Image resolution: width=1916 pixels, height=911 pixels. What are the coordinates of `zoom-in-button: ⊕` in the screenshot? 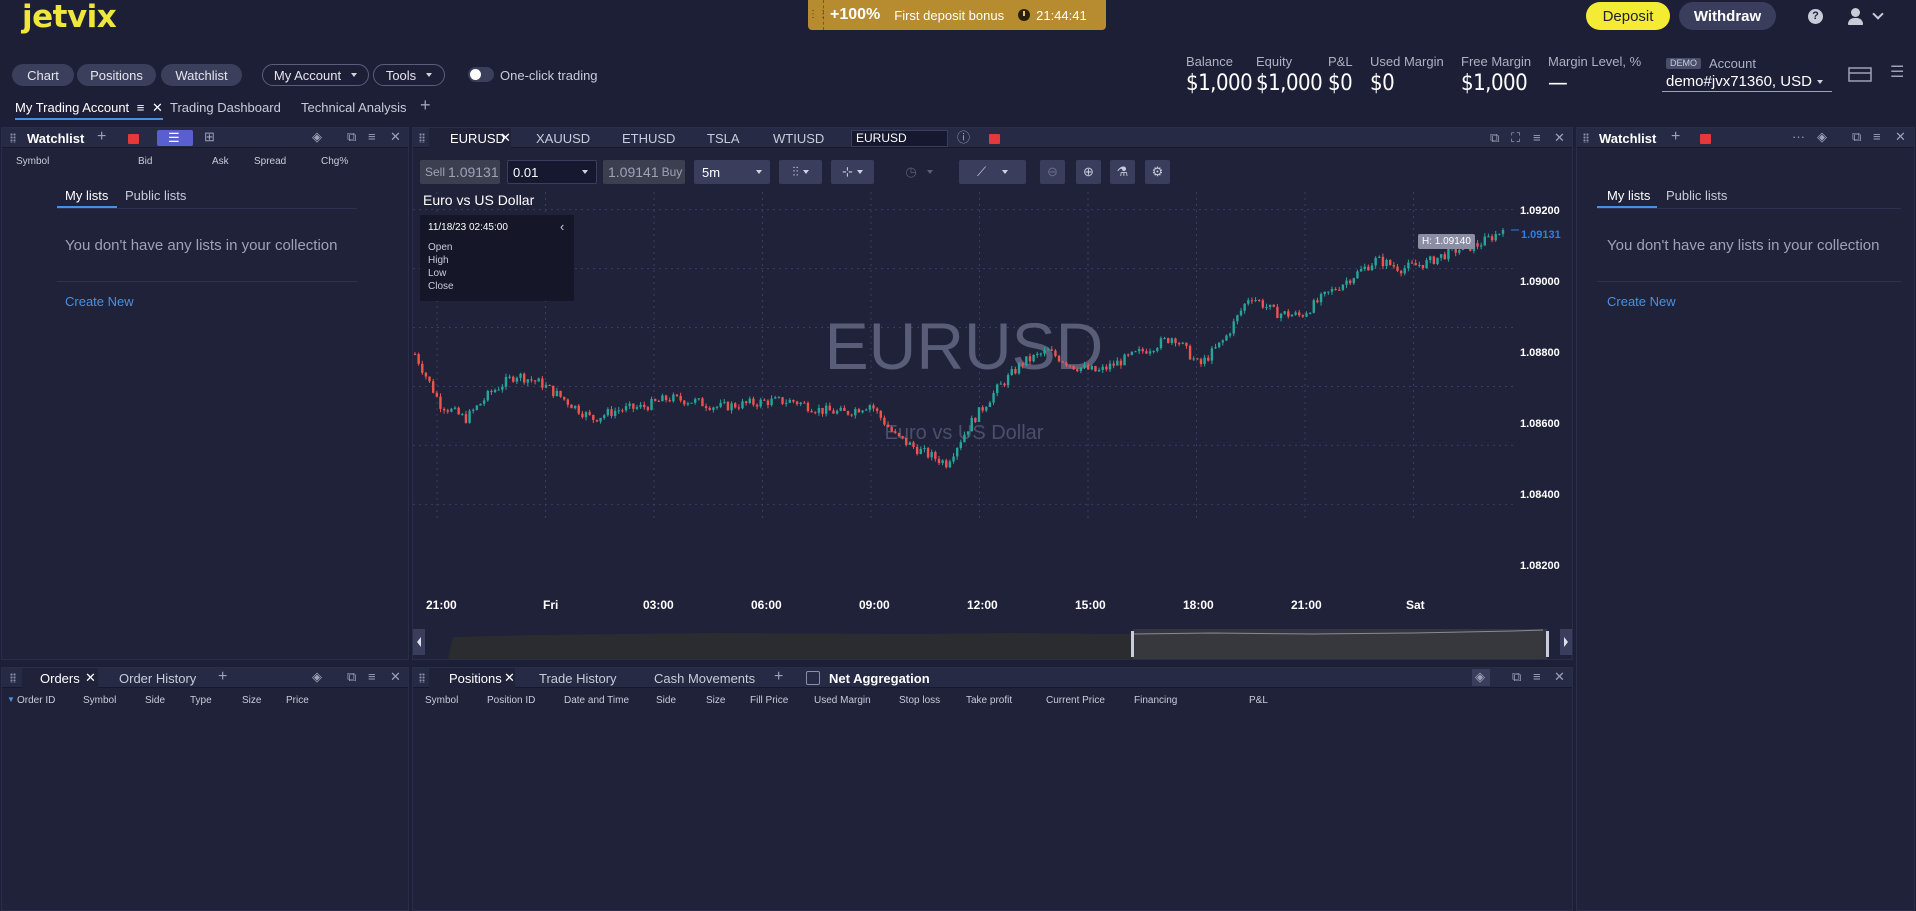 It's located at (1088, 172).